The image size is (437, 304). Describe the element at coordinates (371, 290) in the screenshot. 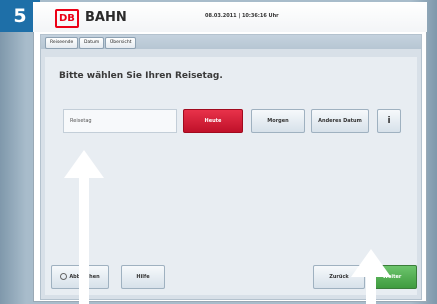

I see `arrow-shaft-right` at that location.